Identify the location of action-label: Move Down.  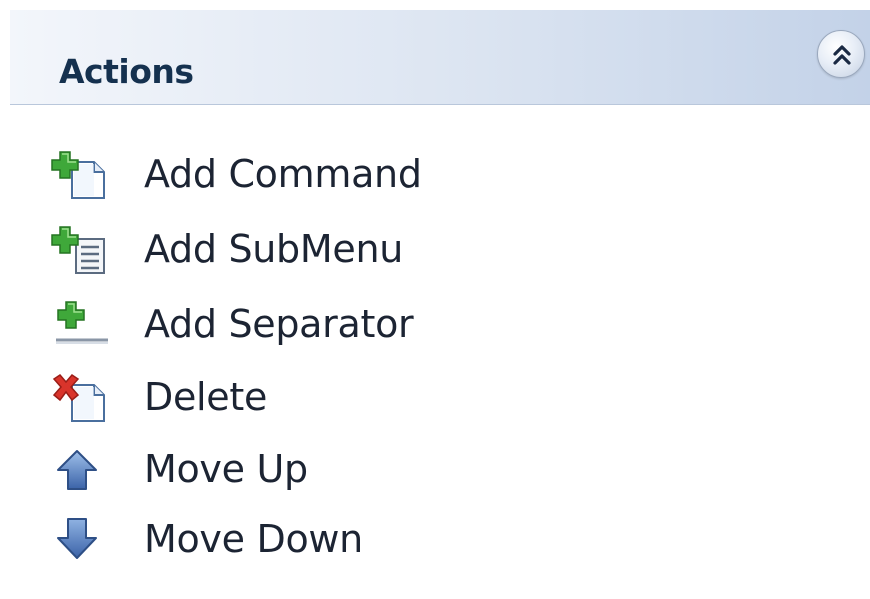
(253, 539).